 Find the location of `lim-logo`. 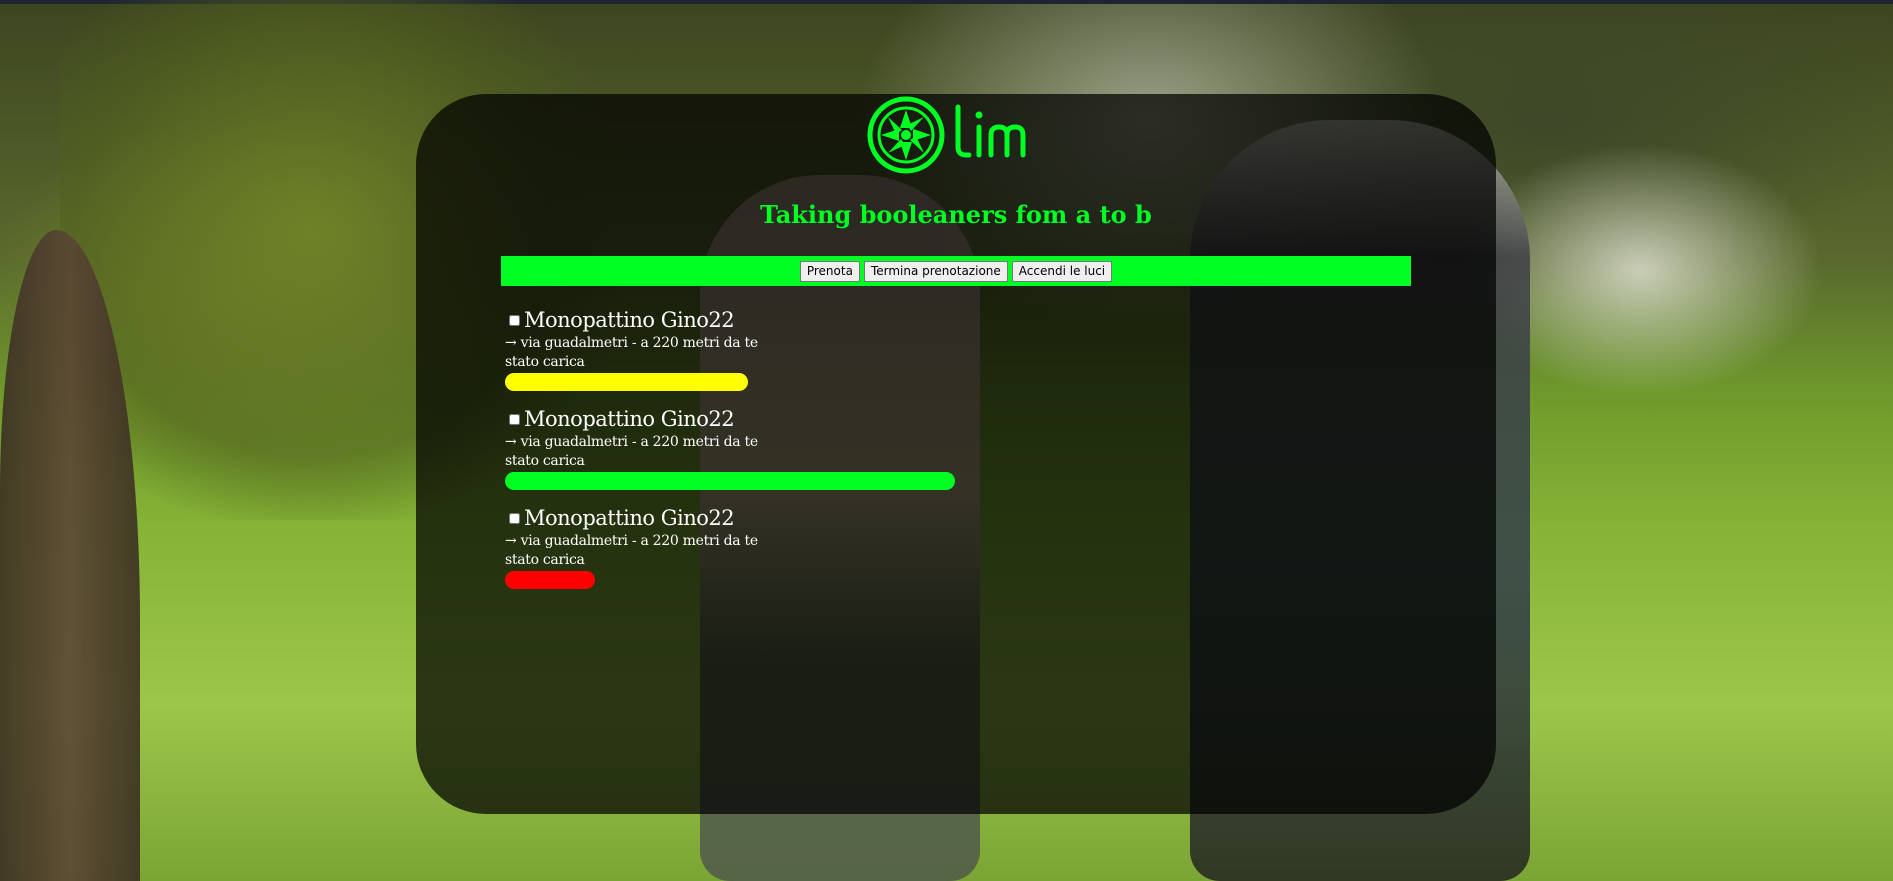

lim-logo is located at coordinates (946, 135).